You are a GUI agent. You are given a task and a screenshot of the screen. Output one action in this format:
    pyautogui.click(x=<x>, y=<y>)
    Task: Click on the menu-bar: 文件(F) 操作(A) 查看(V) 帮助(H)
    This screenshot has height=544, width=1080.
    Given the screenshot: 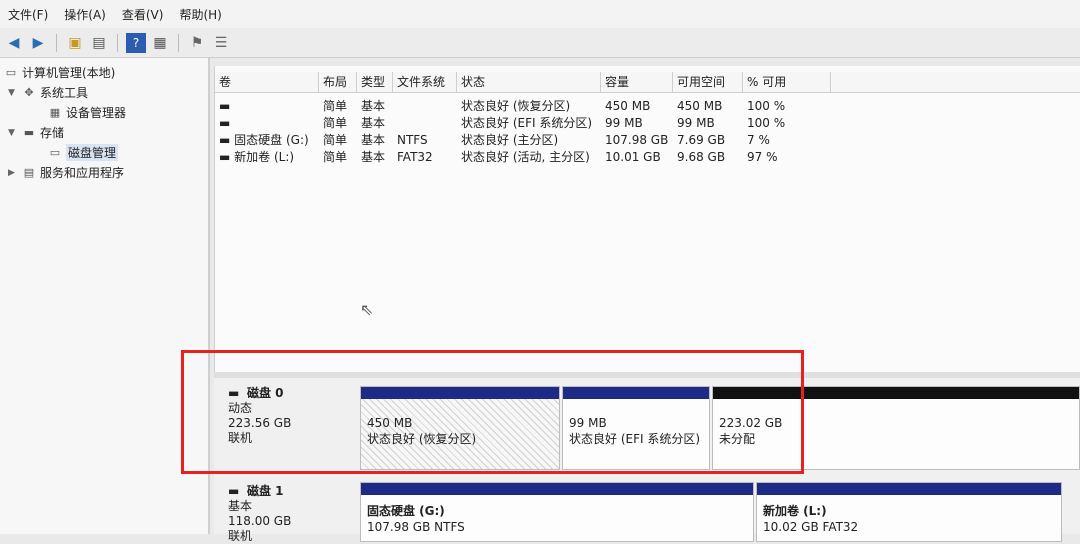 What is the action you would take?
    pyautogui.click(x=540, y=14)
    